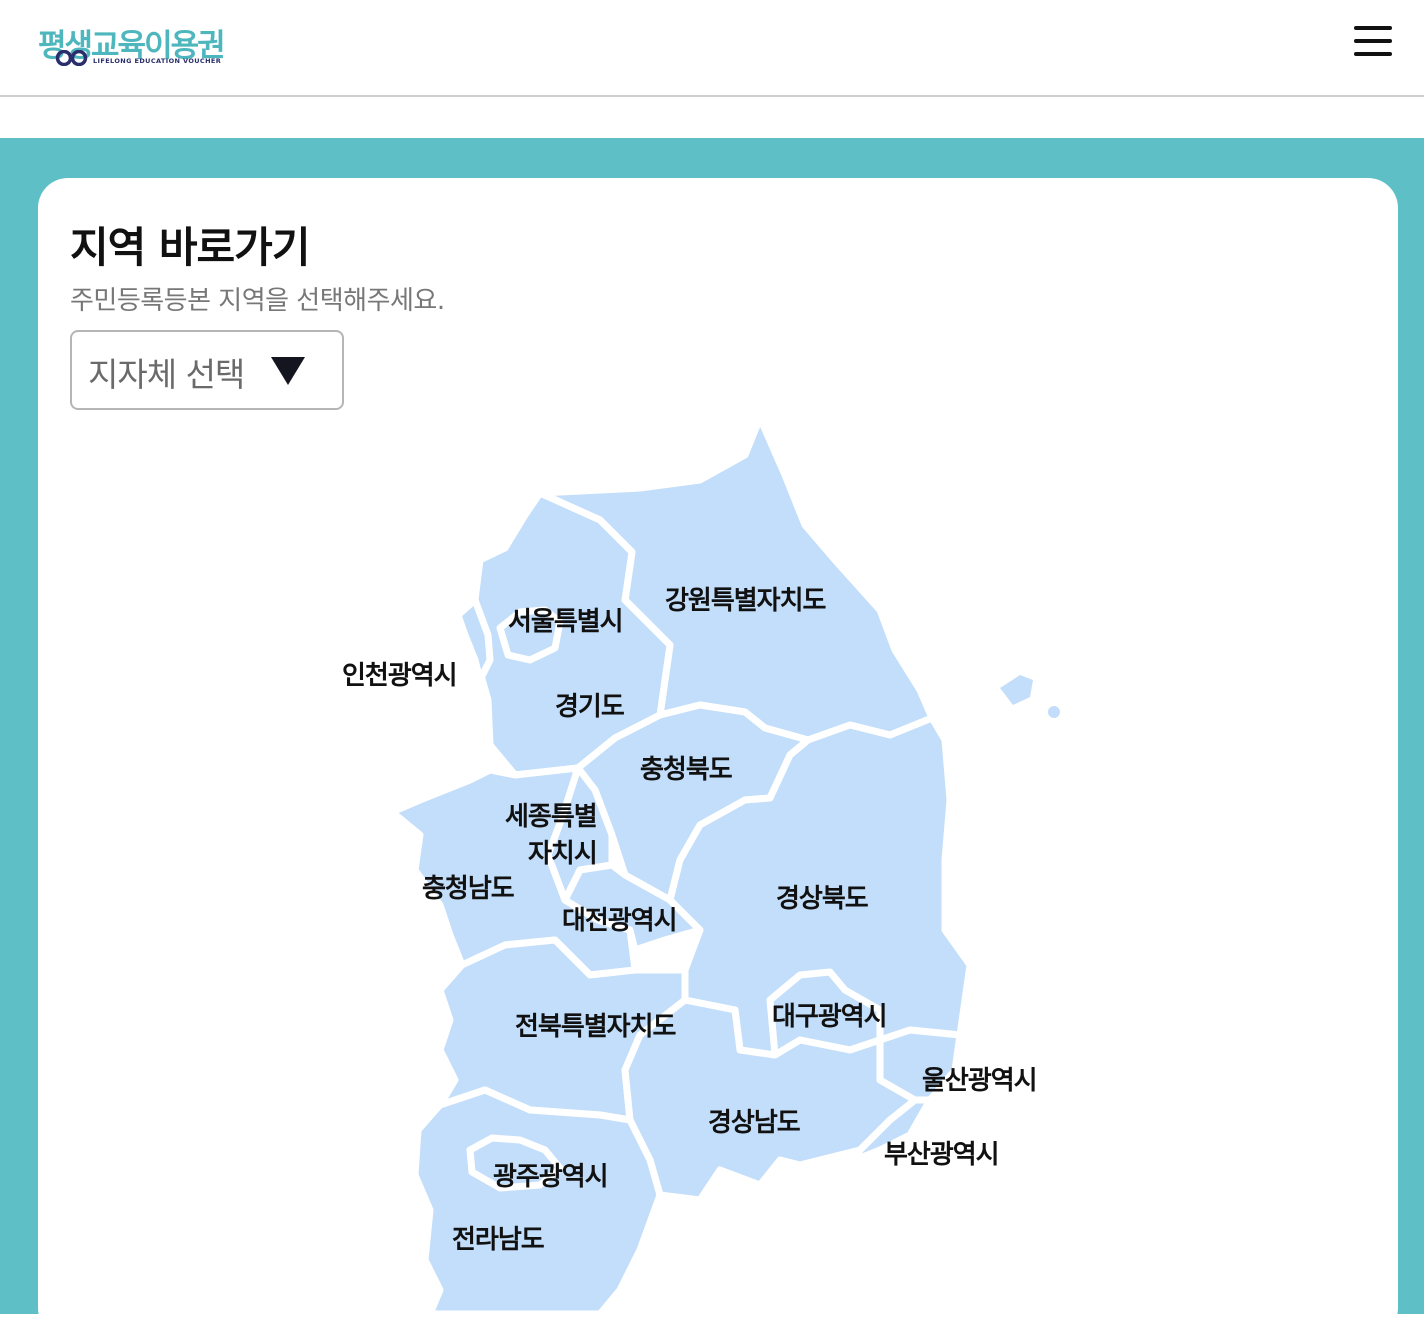 This screenshot has height=1338, width=1424. Describe the element at coordinates (288, 371) in the screenshot. I see `triangle-down-icon` at that location.